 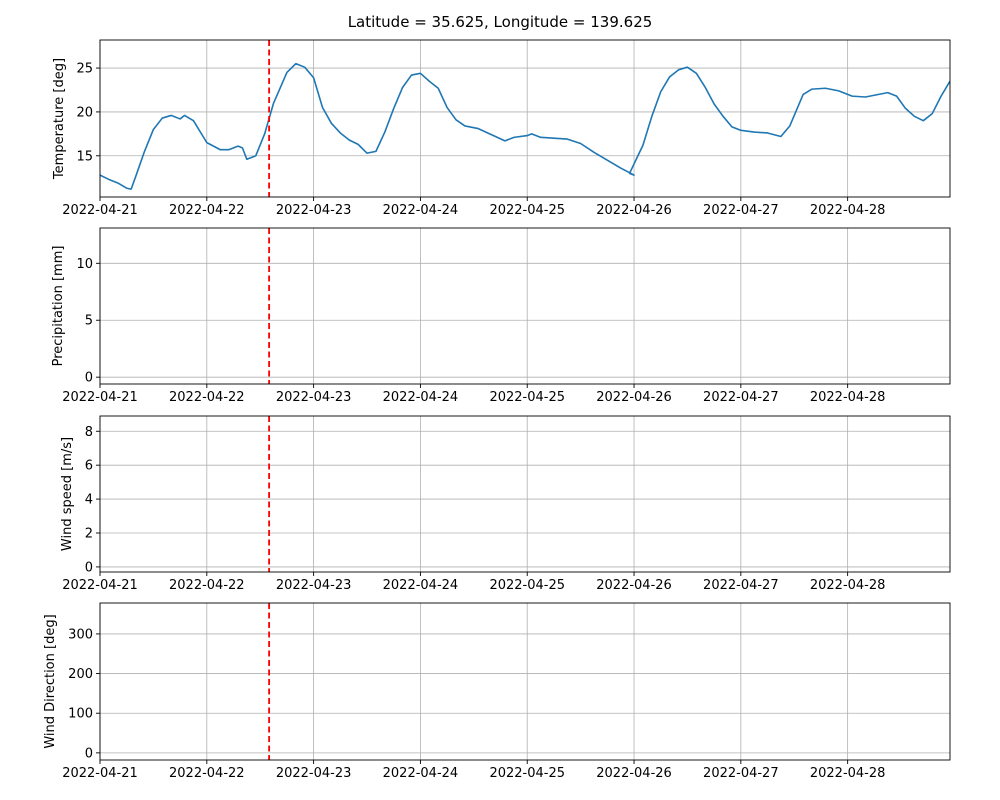 What do you see at coordinates (84, 112) in the screenshot?
I see `y-tick-label: 20` at bounding box center [84, 112].